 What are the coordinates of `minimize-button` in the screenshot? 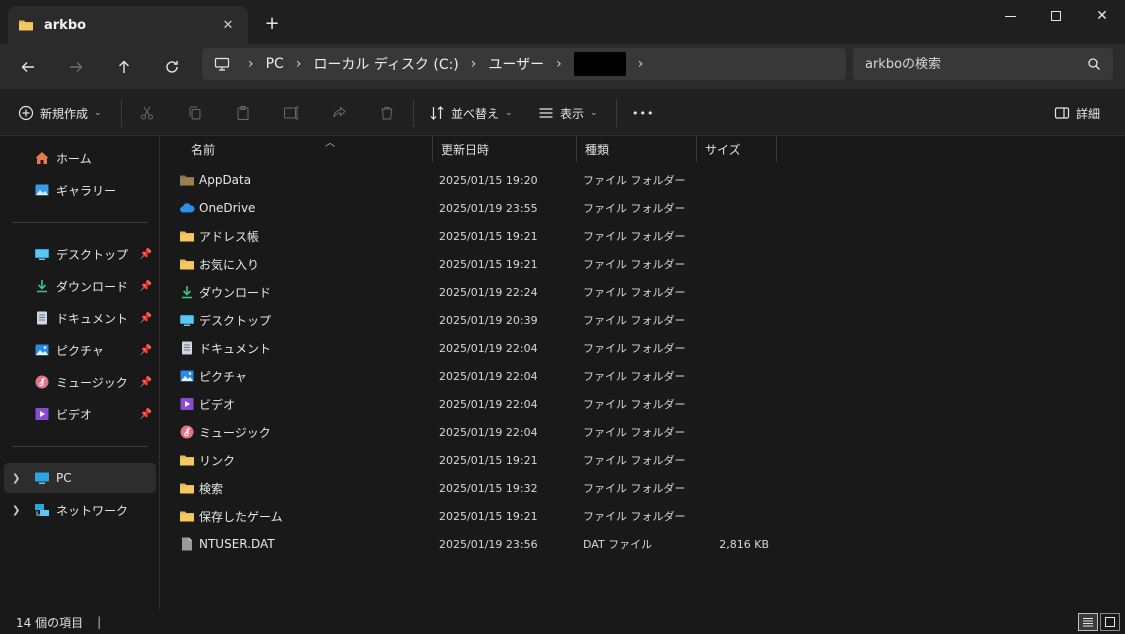 It's located at (1010, 16).